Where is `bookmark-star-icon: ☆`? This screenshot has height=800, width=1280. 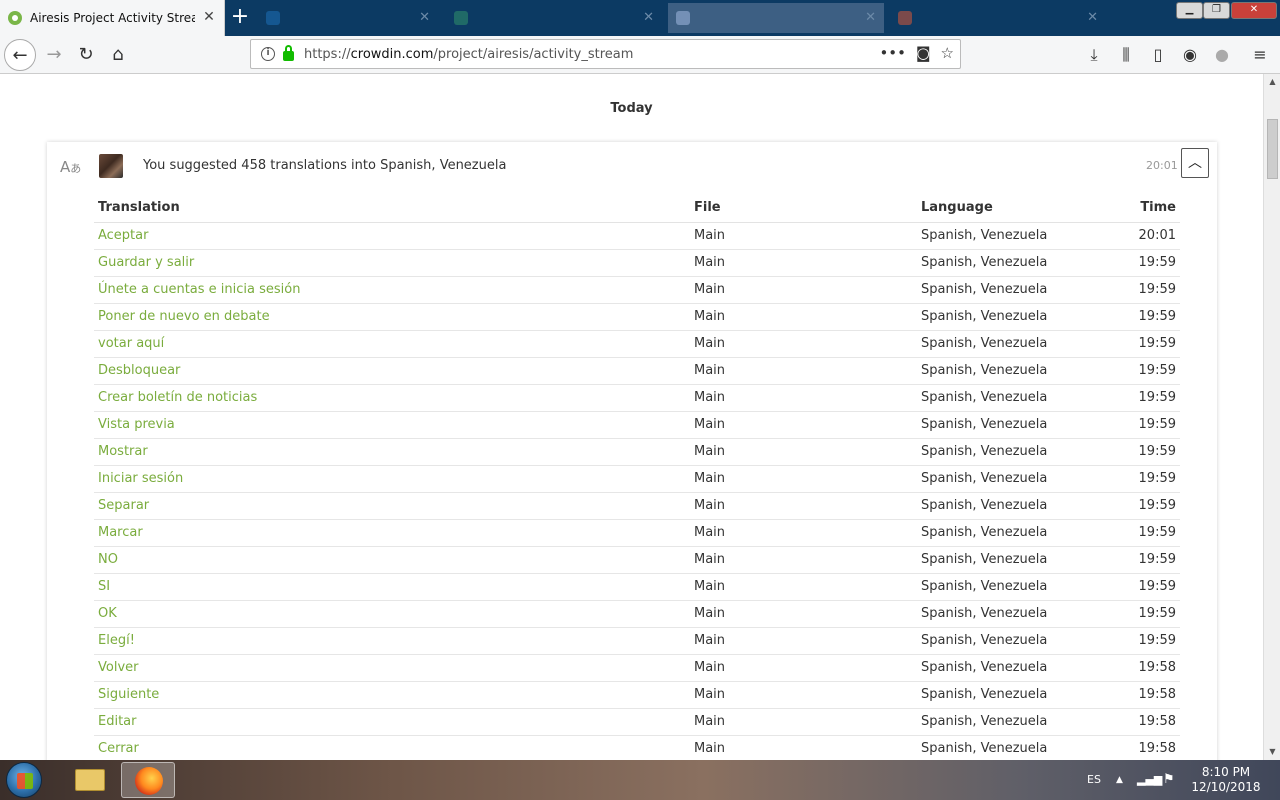
bookmark-star-icon: ☆ is located at coordinates (947, 53).